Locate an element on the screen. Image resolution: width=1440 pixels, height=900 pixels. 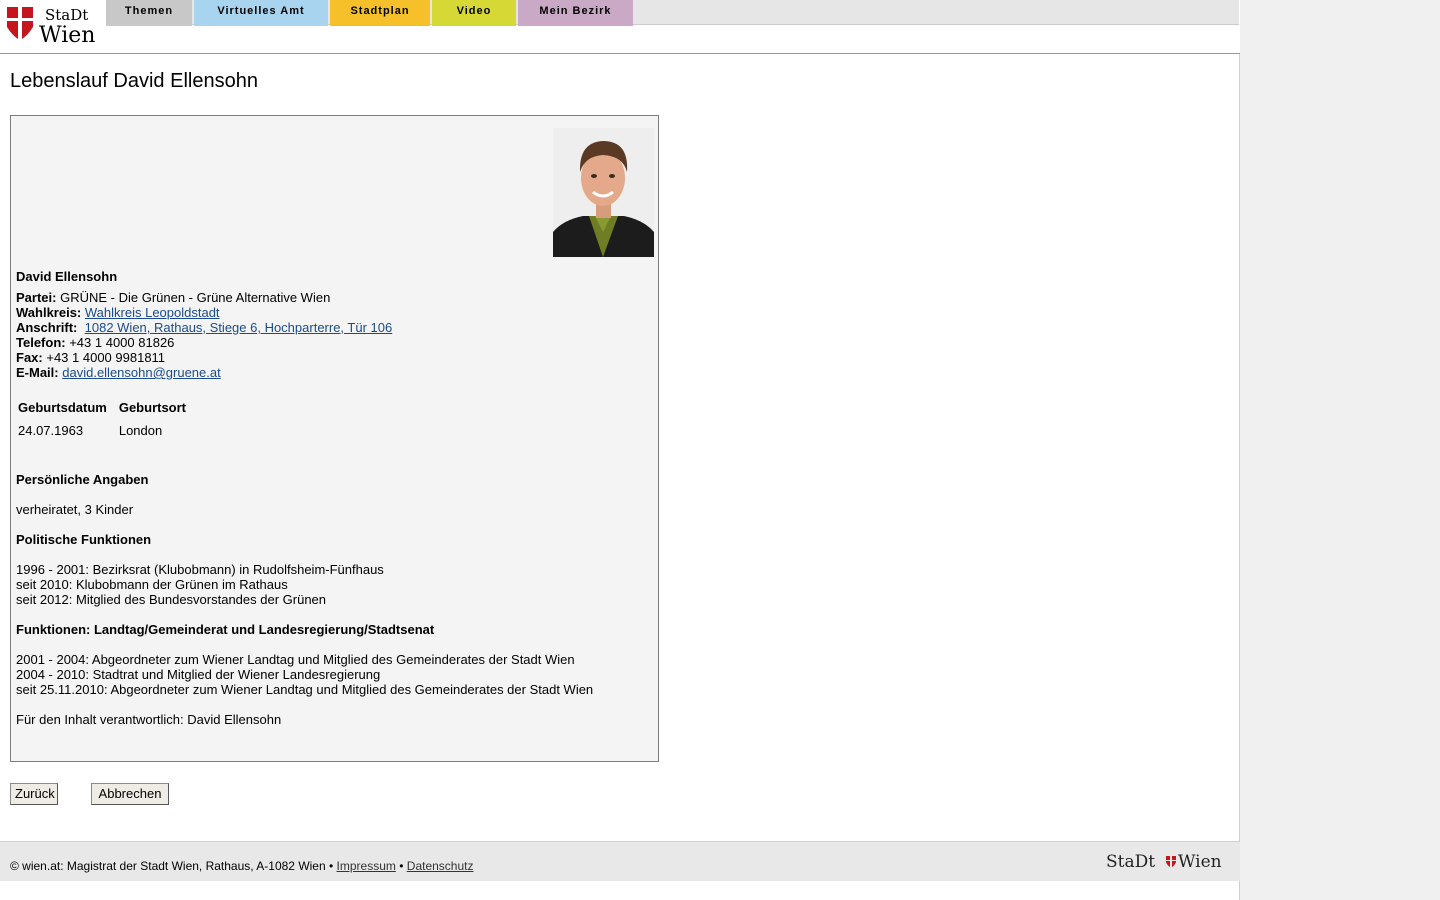
nav-tab-video: Video is located at coordinates (474, 13).